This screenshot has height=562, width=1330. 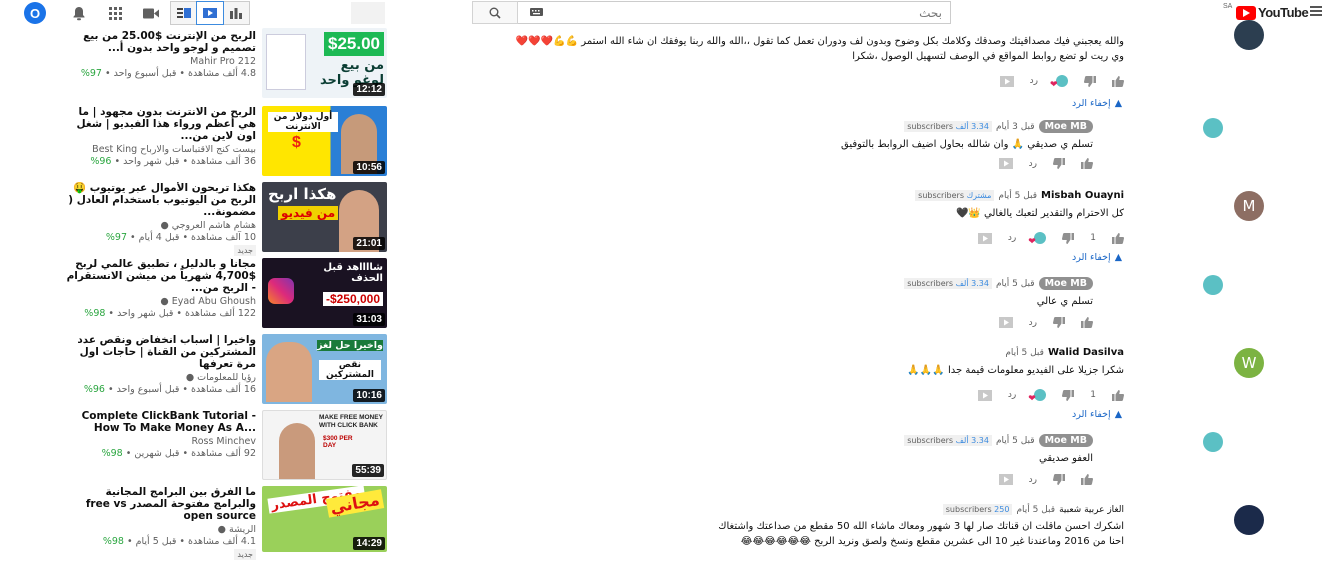 I want to click on list-view-icon, so click(x=184, y=13).